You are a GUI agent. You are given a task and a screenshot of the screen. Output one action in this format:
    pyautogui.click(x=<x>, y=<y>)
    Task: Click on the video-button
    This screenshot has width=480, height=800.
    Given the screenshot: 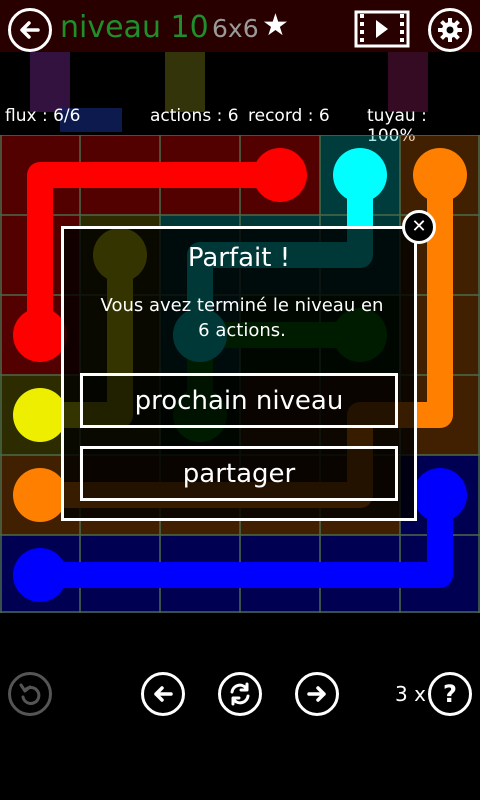 What is the action you would take?
    pyautogui.click(x=382, y=29)
    